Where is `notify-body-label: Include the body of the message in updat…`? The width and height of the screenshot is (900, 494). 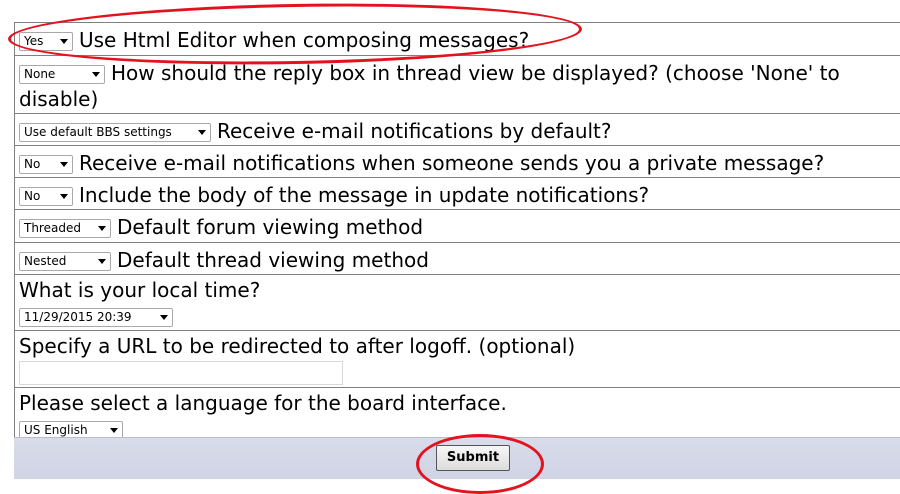
notify-body-label: Include the body of the message in updat… is located at coordinates (364, 195).